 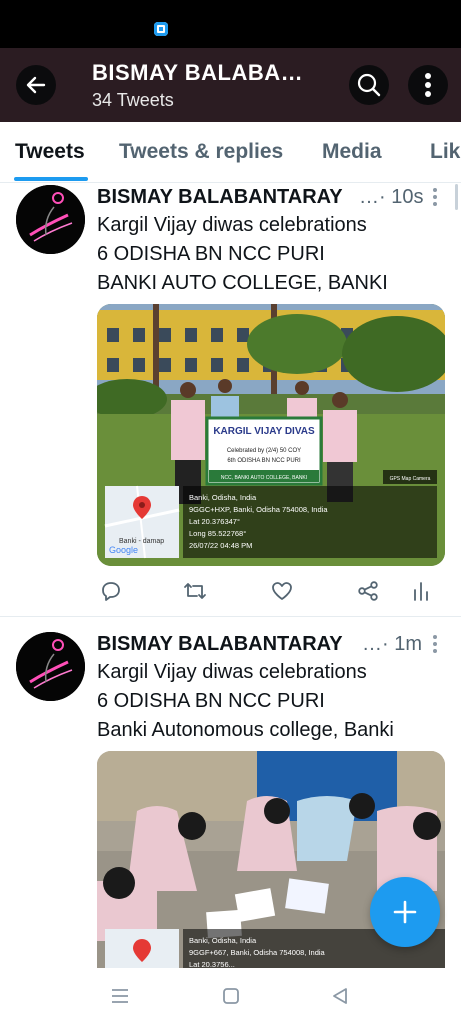 I want to click on tweet-count: 34 Tweets, so click(x=133, y=100).